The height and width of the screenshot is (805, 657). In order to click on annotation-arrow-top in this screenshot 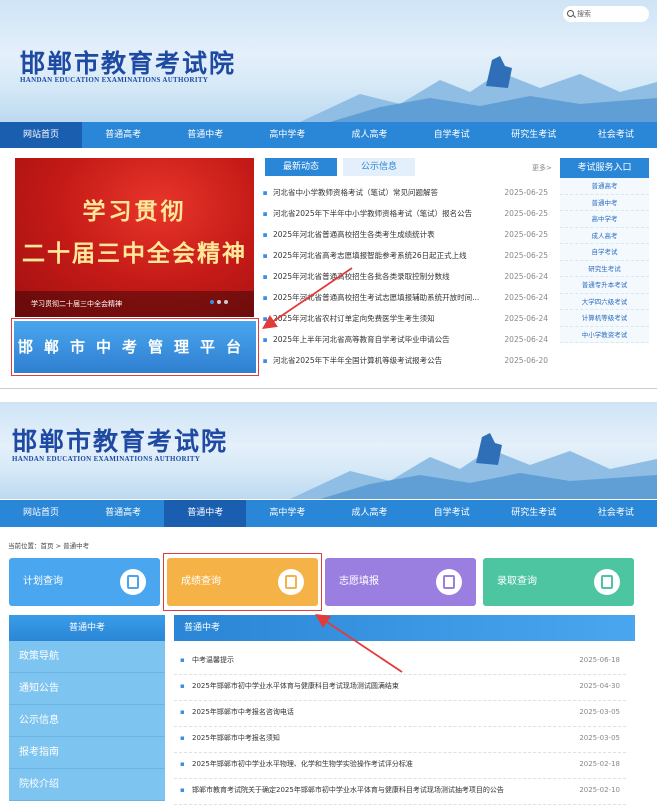, I will do `click(307, 298)`.